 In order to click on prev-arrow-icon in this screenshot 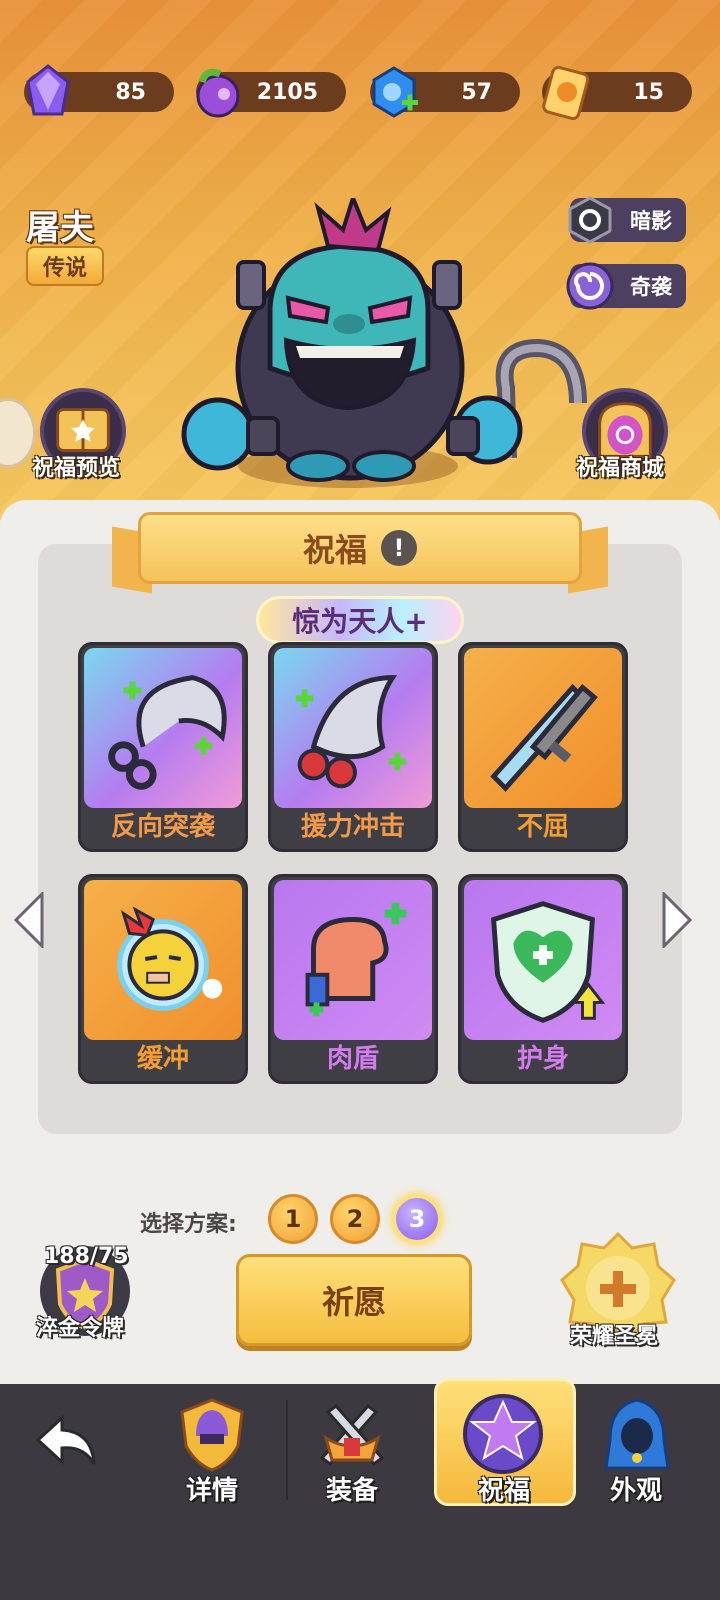, I will do `click(29, 920)`.